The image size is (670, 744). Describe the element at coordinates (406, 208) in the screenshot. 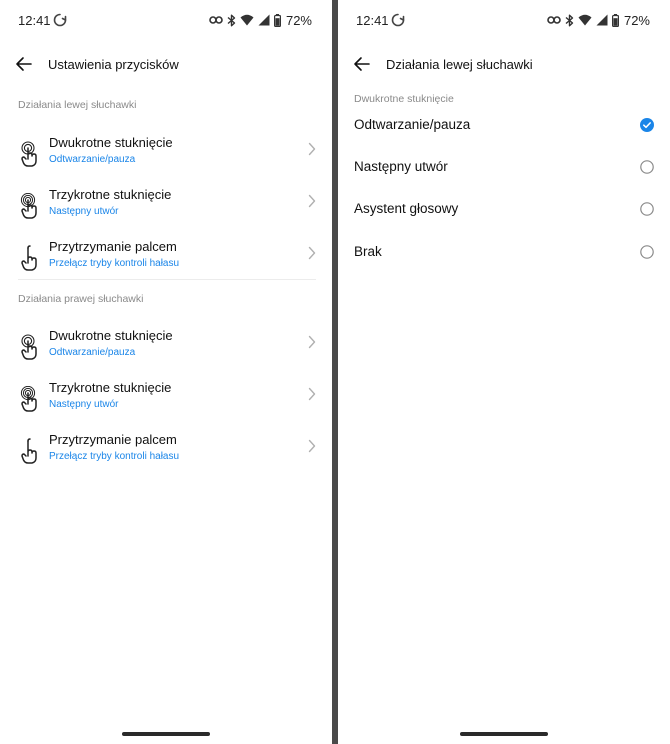

I see `option-label: Asystent głosowy` at that location.